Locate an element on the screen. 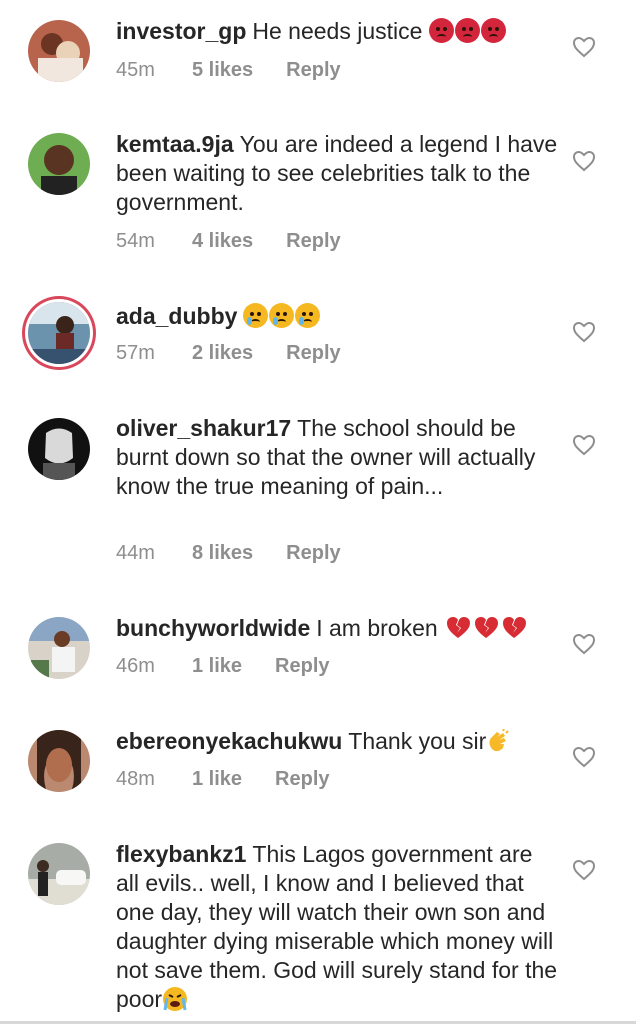 The height and width of the screenshot is (1024, 636). comment-time: 48m is located at coordinates (135, 779).